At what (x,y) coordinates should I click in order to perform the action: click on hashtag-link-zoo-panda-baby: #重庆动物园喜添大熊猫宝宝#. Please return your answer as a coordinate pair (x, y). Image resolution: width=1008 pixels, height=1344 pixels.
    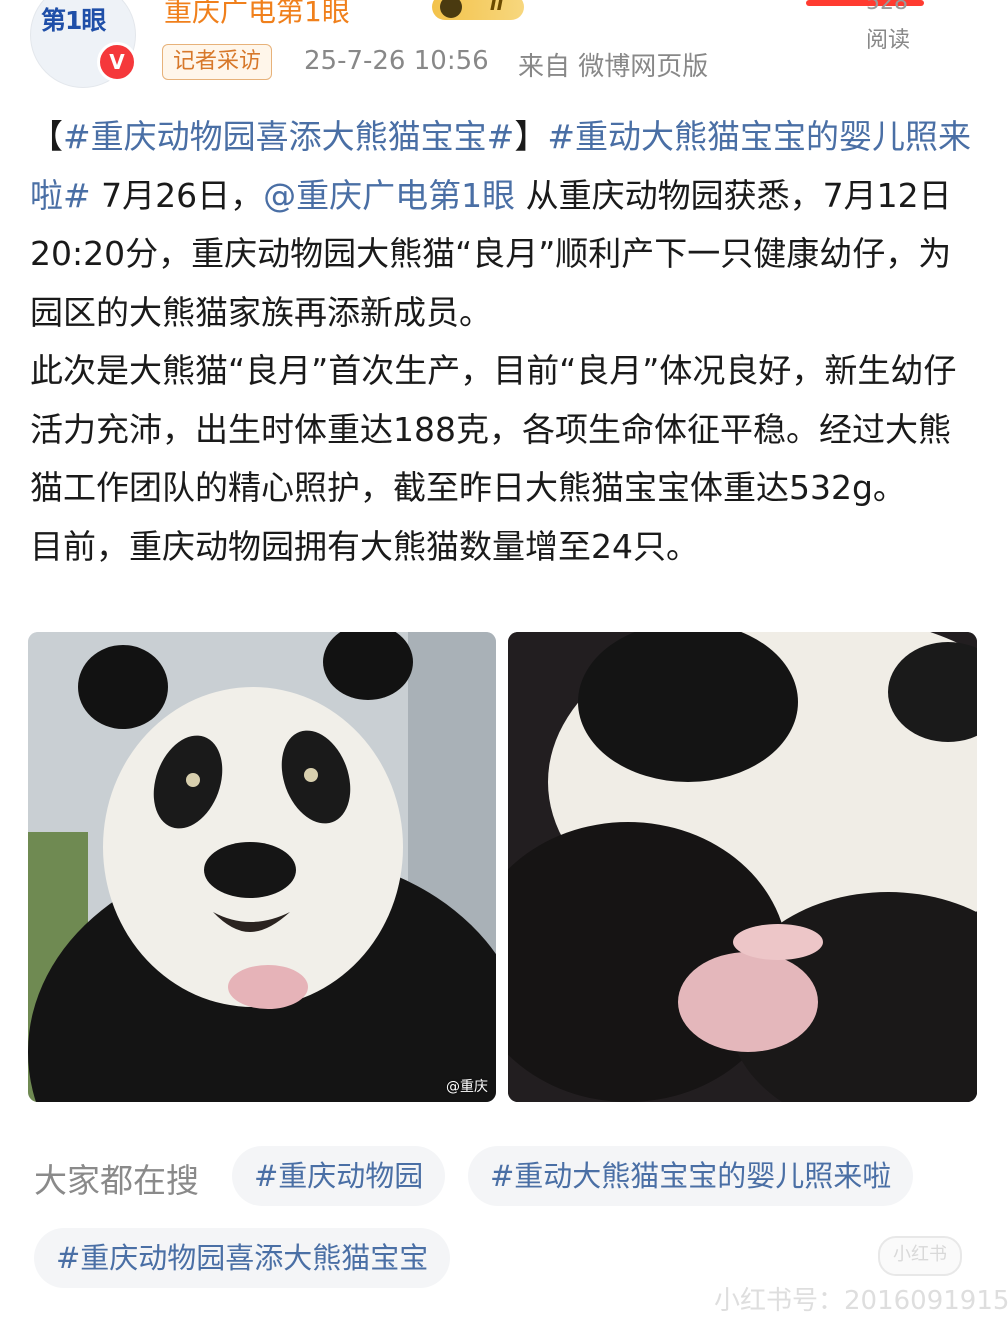
    Looking at the image, I should click on (288, 136).